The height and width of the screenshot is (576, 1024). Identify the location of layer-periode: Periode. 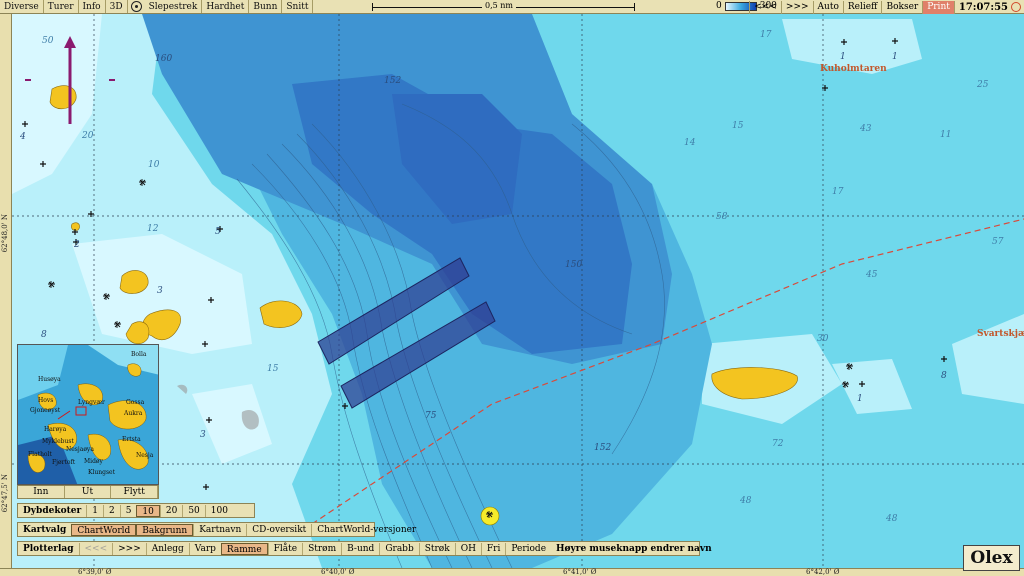
(528, 548).